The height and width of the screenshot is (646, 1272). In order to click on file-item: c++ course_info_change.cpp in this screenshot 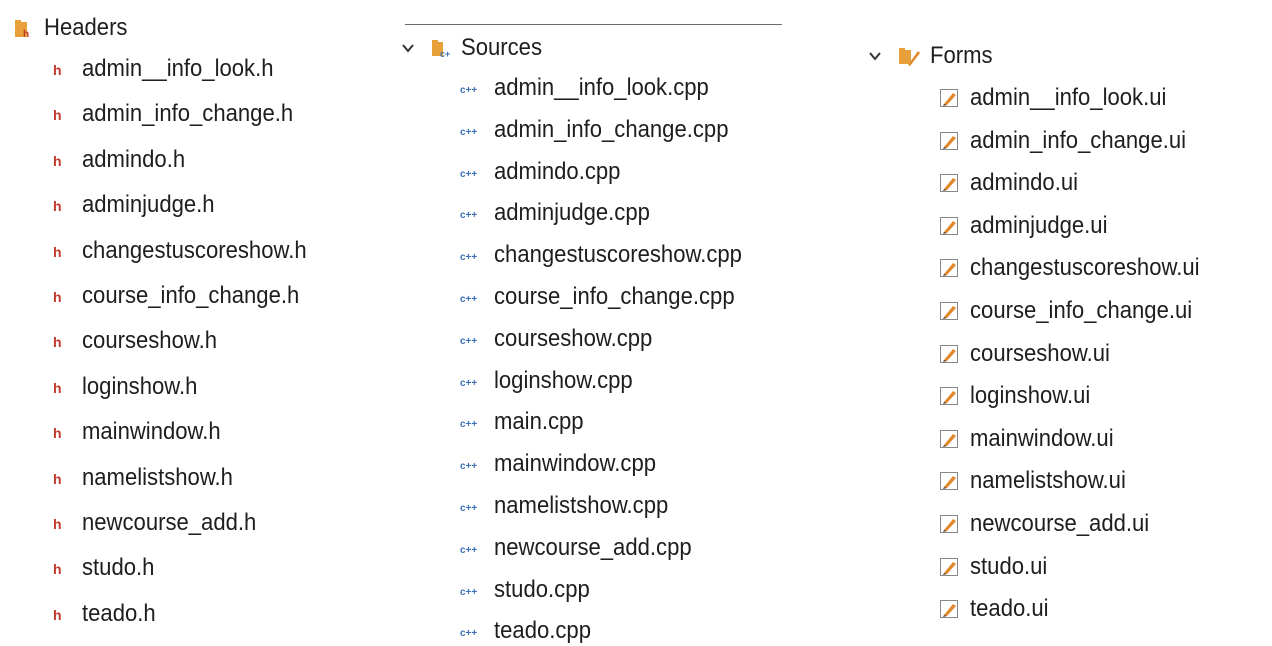, I will do `click(608, 297)`.